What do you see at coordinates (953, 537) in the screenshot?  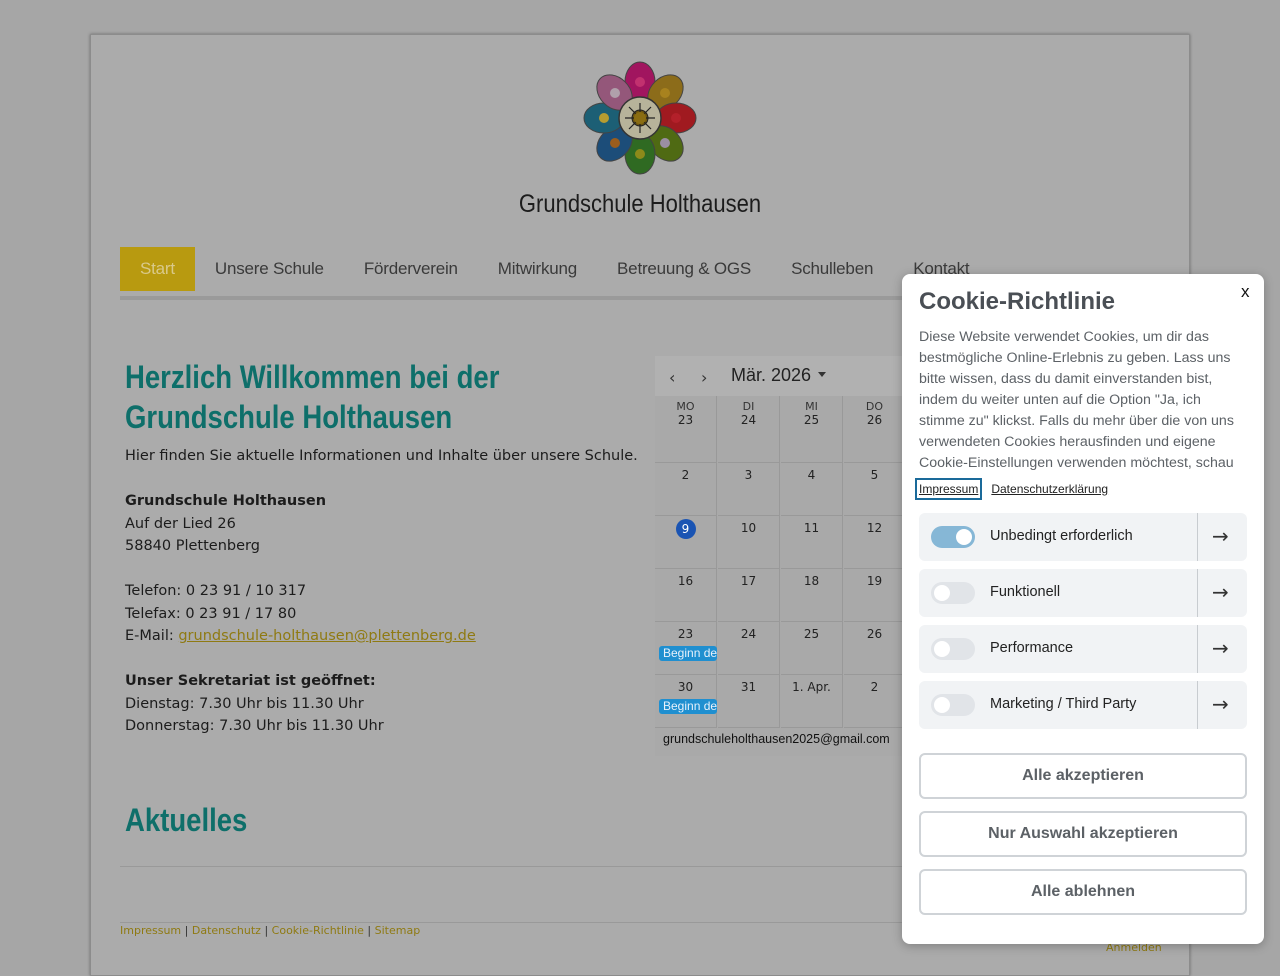 I see `toggle-required` at bounding box center [953, 537].